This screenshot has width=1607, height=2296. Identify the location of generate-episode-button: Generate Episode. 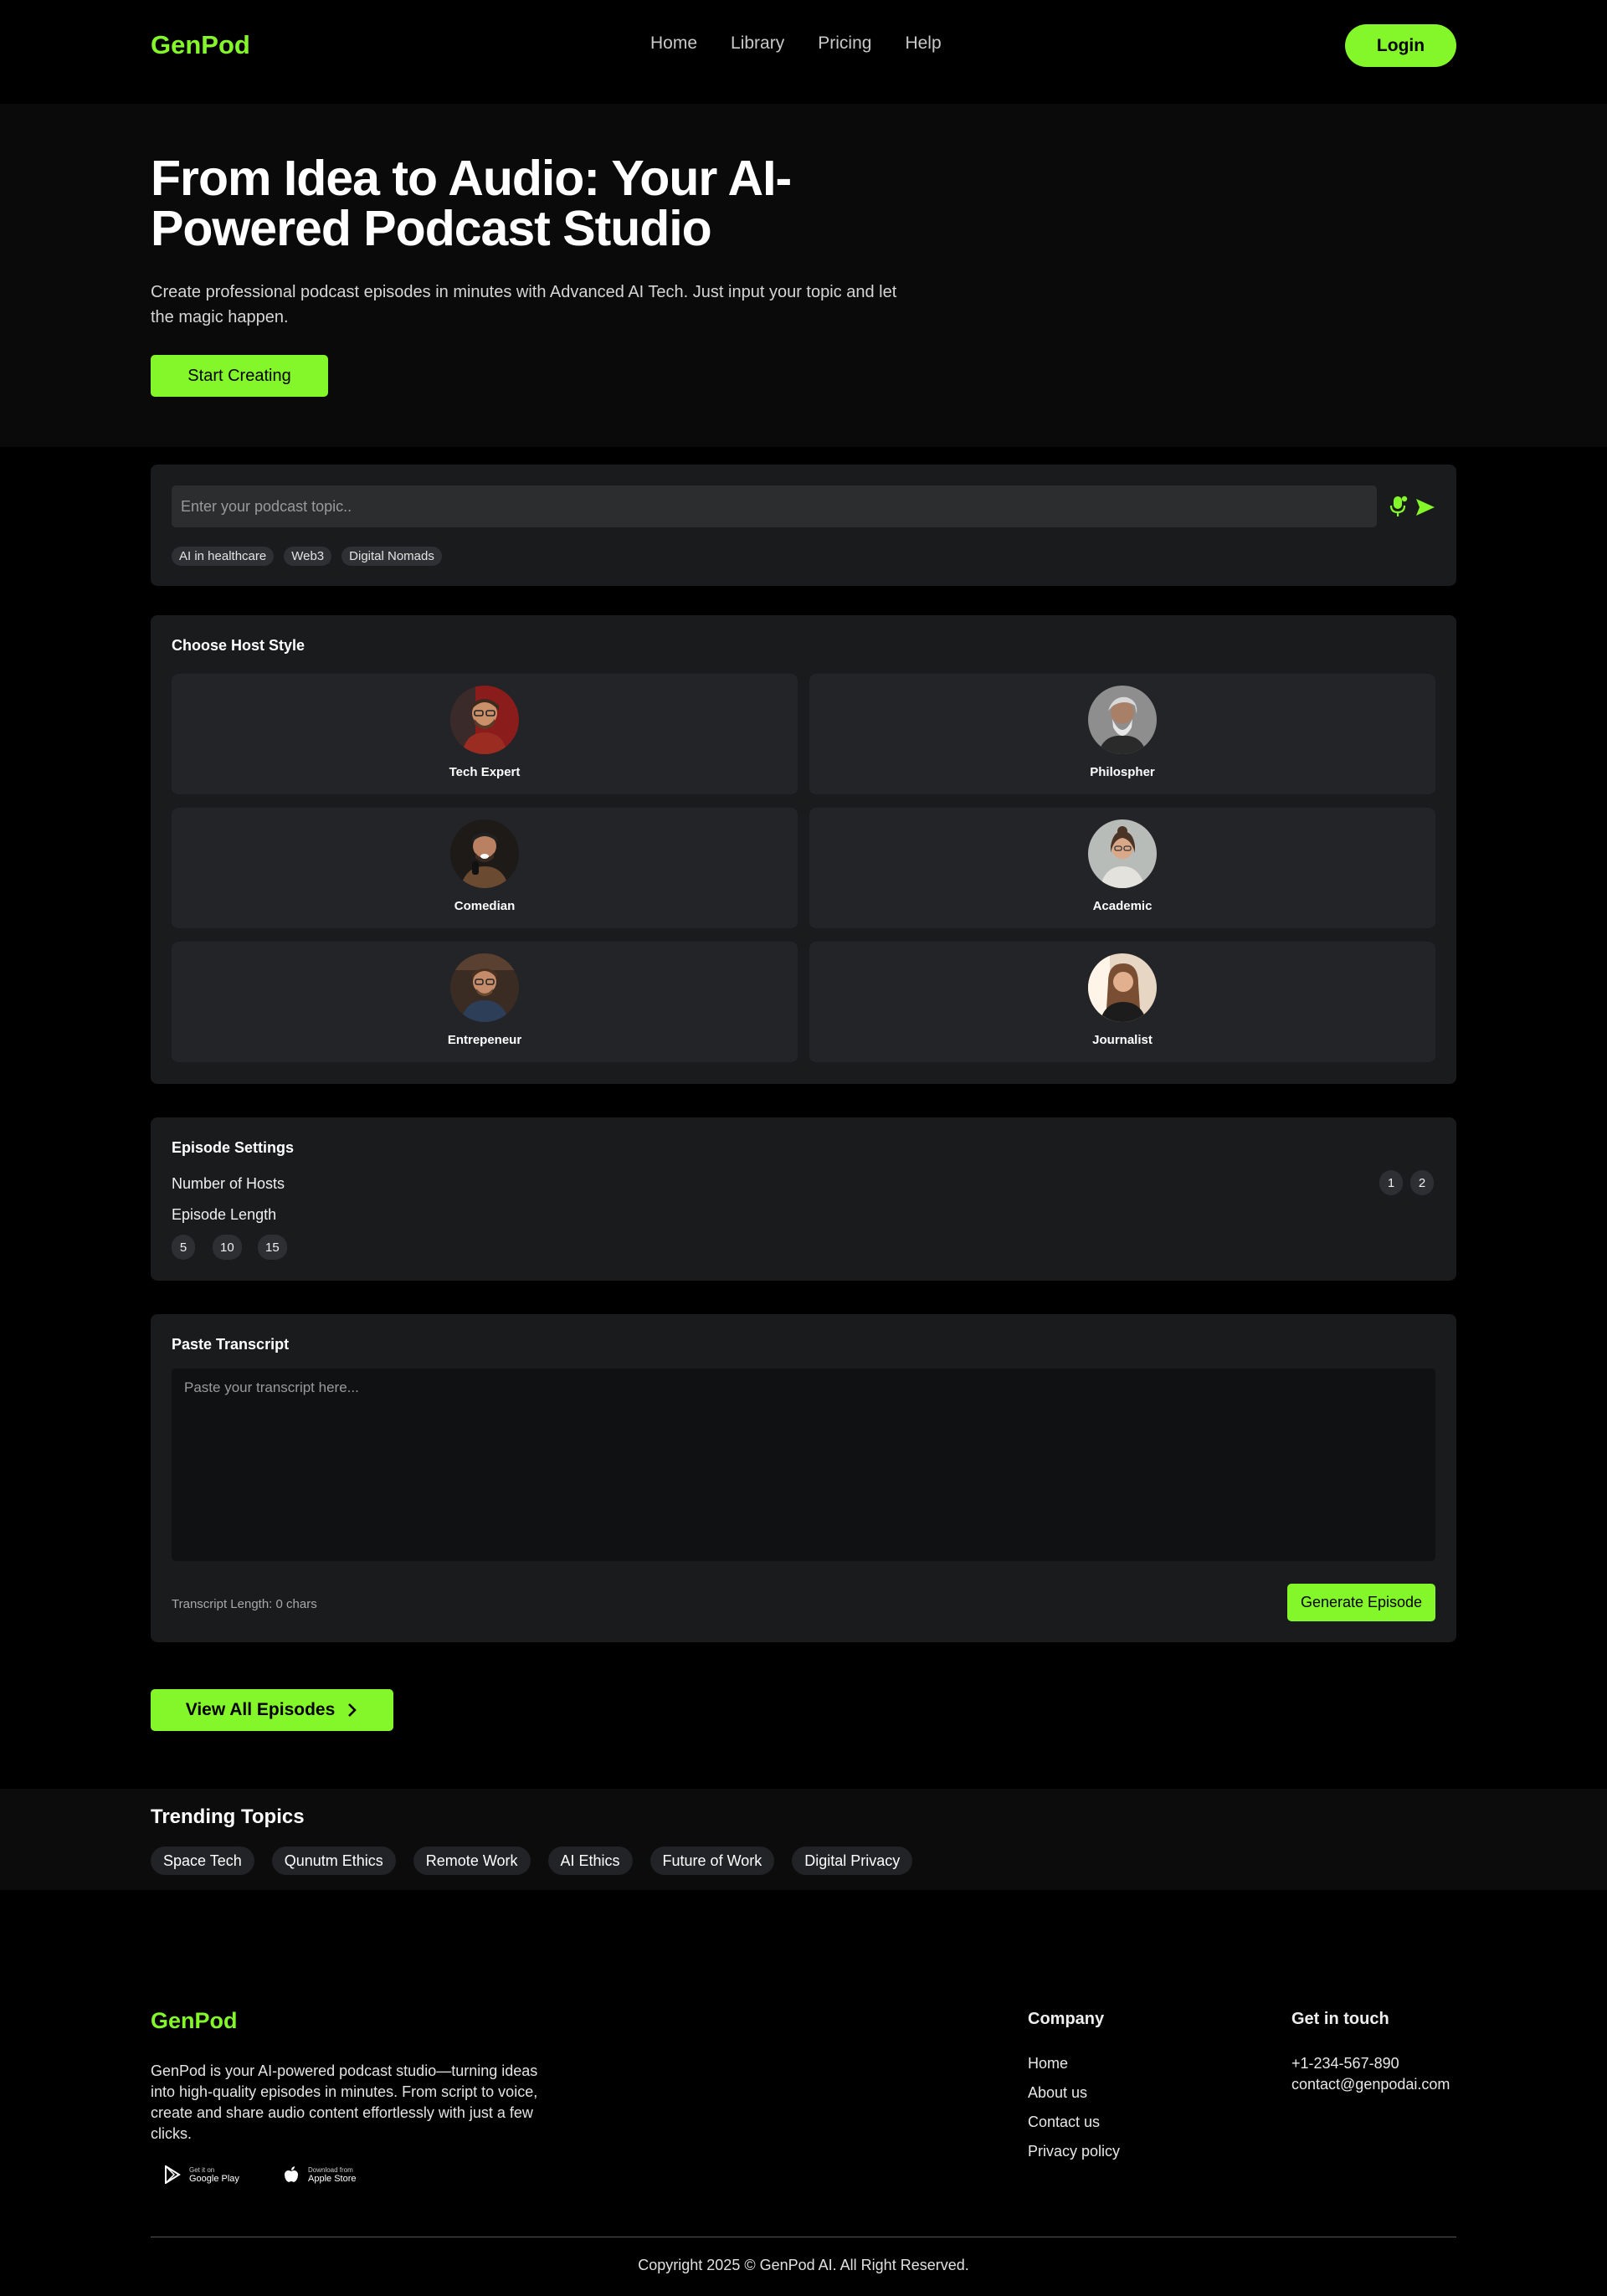
(1361, 1602).